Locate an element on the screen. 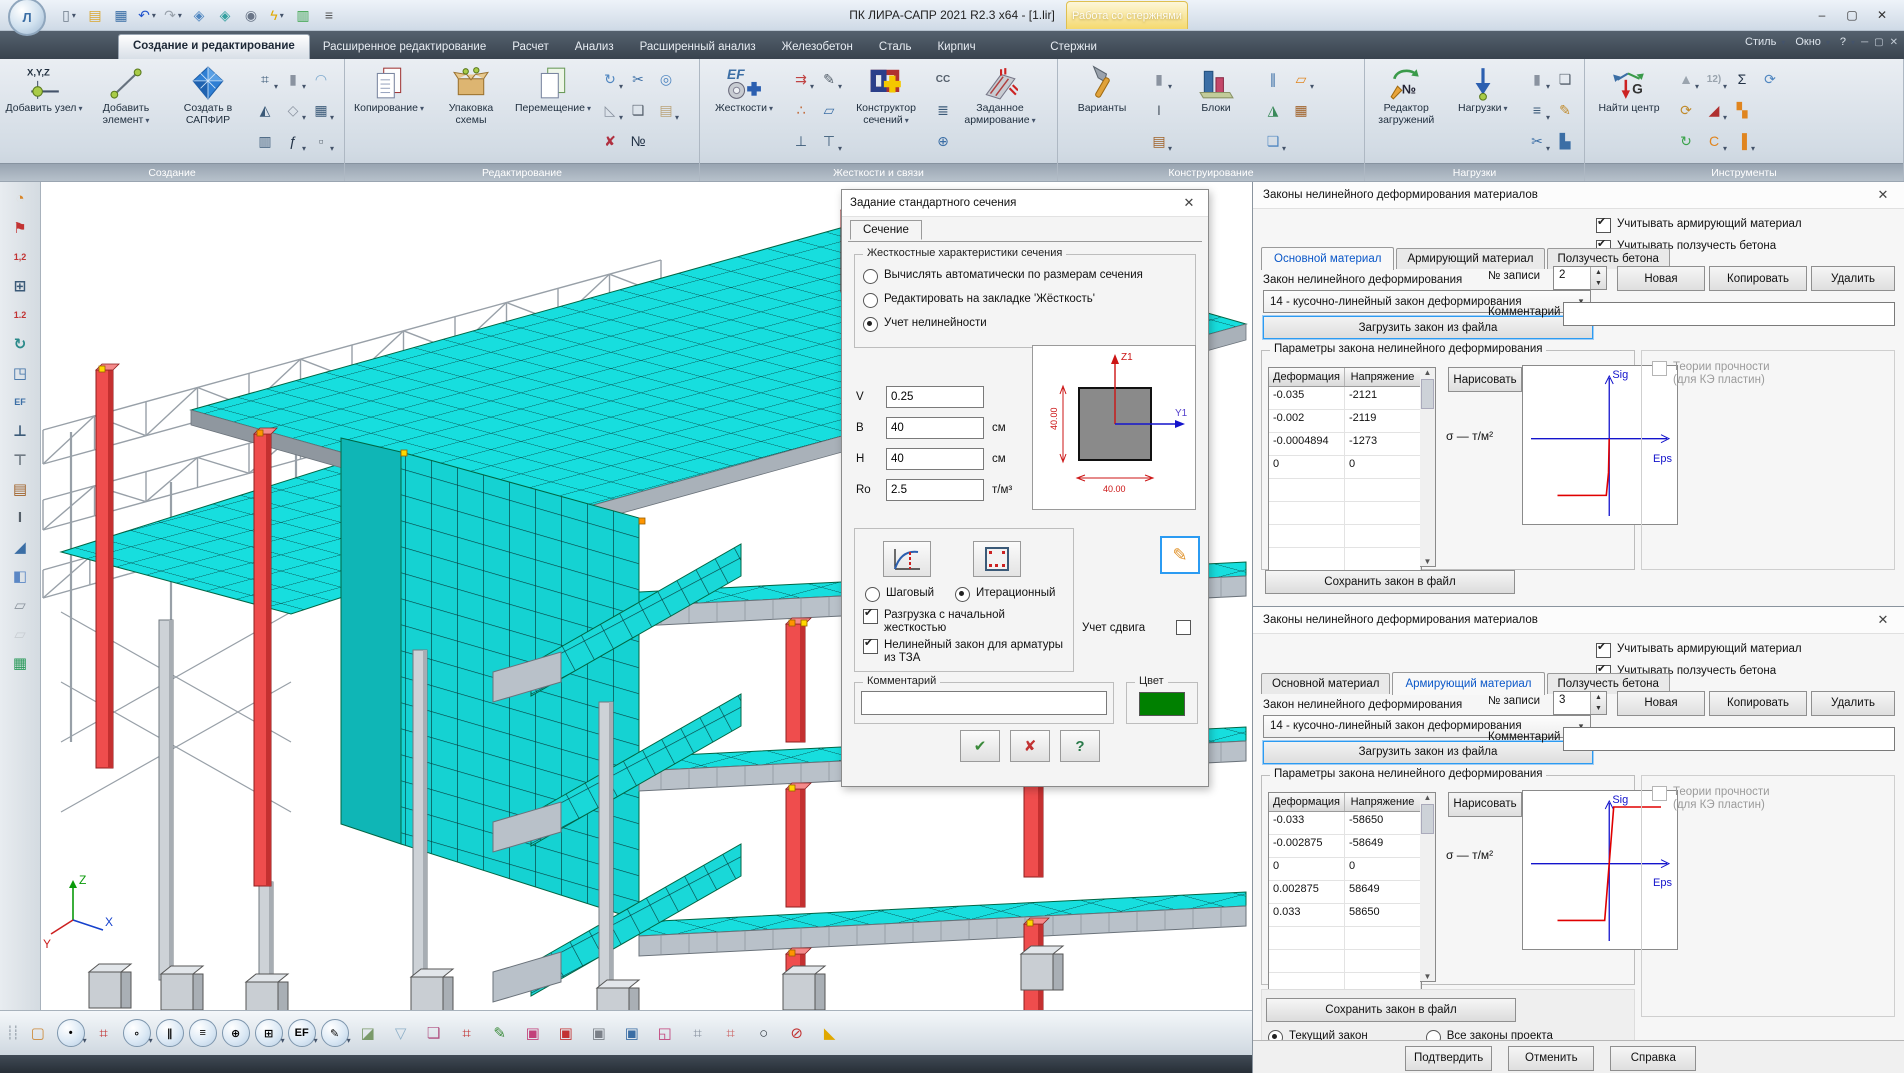 Image resolution: width=1904 pixels, height=1073 pixels. ribbon-tab-расширенный-анализ: Расширенный анализ is located at coordinates (698, 47).